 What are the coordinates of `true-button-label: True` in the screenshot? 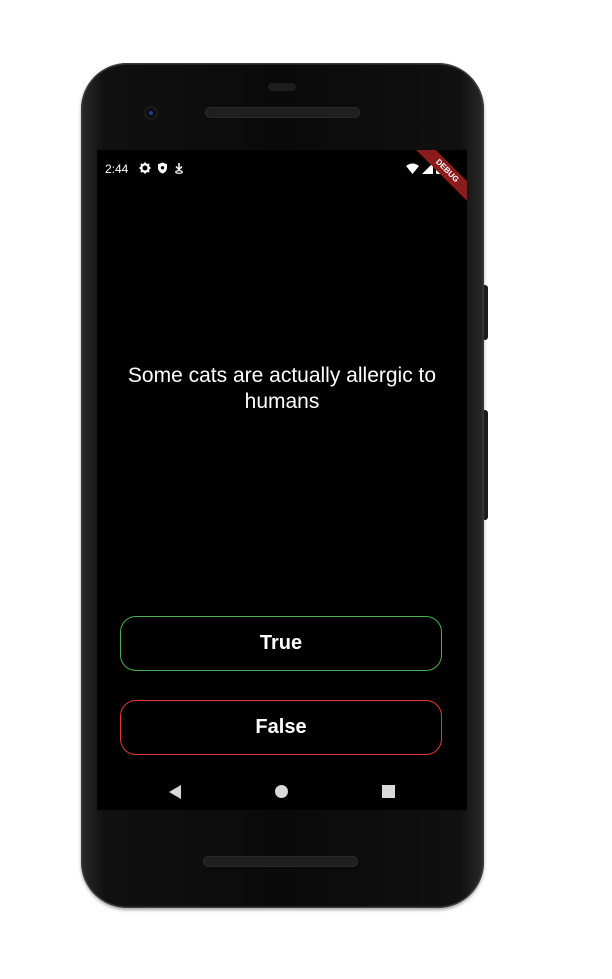 It's located at (281, 643).